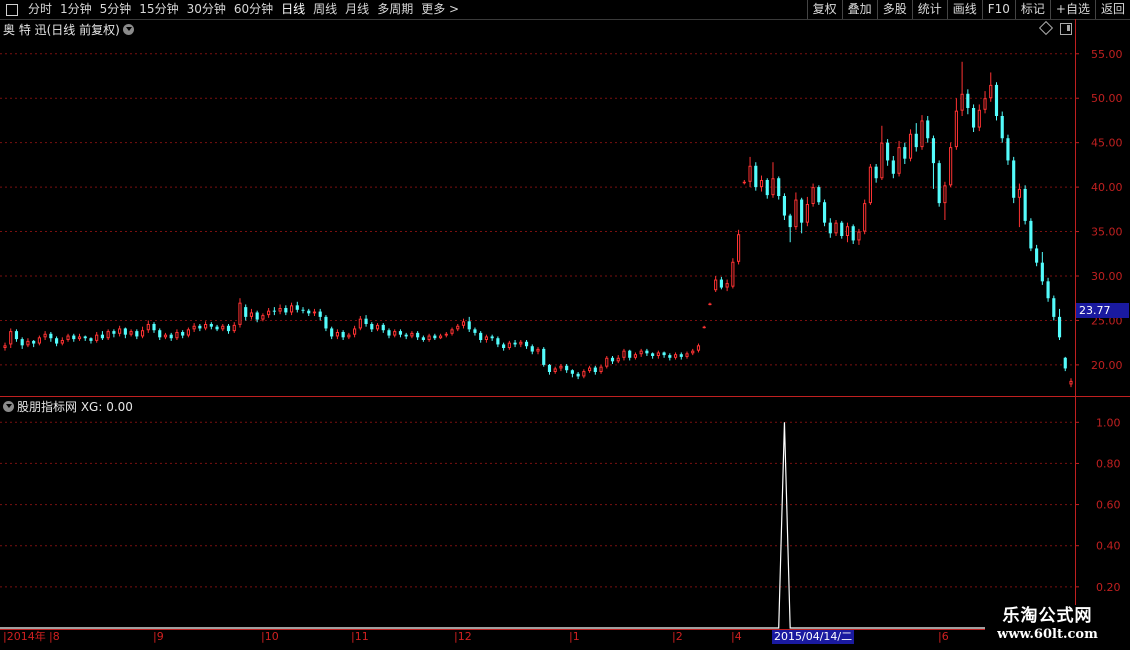  Describe the element at coordinates (440, 9) in the screenshot. I see `period-tab-10: 更多 >` at that location.